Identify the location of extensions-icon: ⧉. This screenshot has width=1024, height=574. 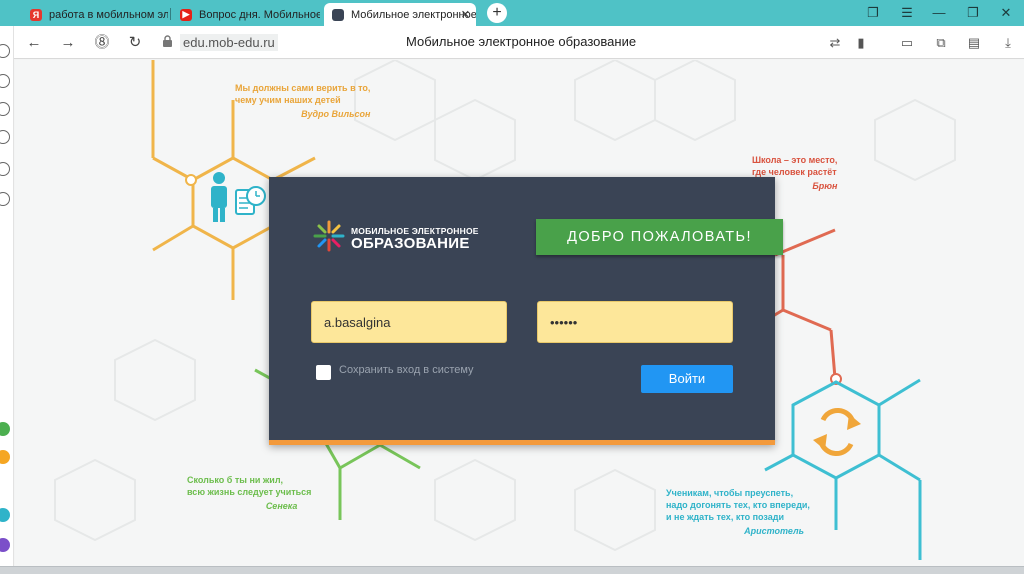
(941, 43).